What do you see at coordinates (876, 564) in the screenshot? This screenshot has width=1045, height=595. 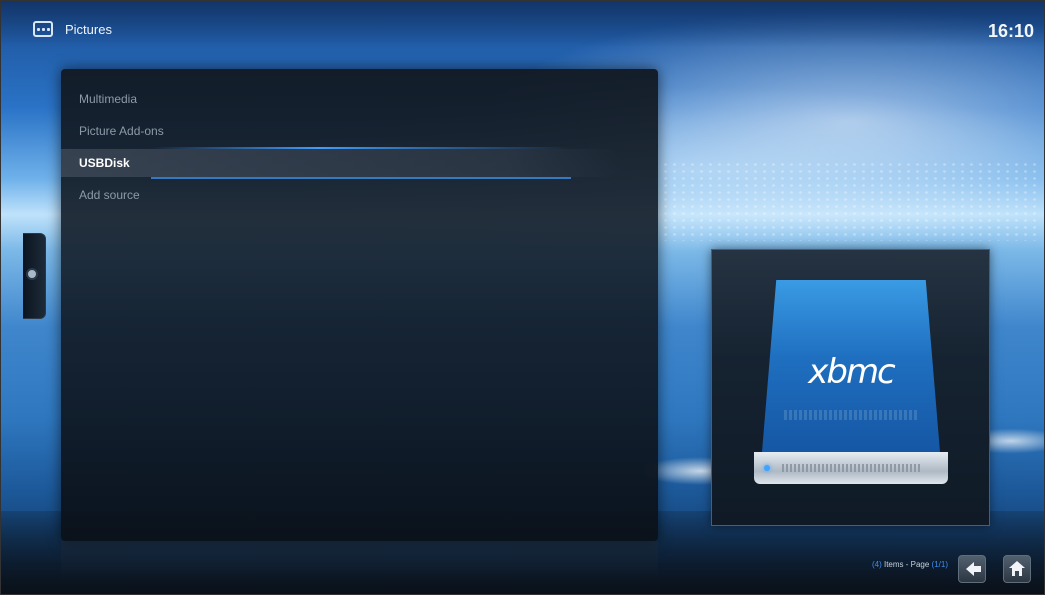 I see `item-count: (4)` at bounding box center [876, 564].